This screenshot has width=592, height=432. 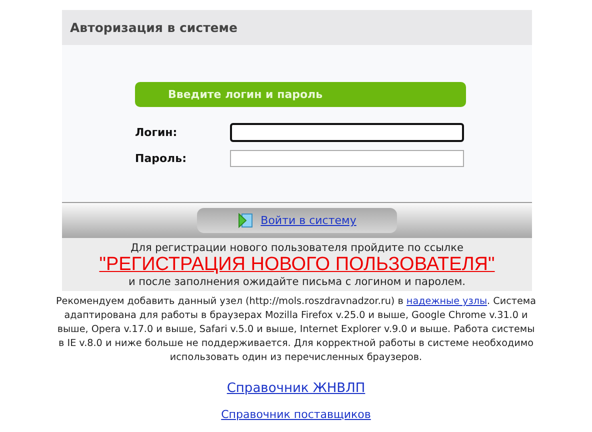 I want to click on enter-icon, so click(x=245, y=220).